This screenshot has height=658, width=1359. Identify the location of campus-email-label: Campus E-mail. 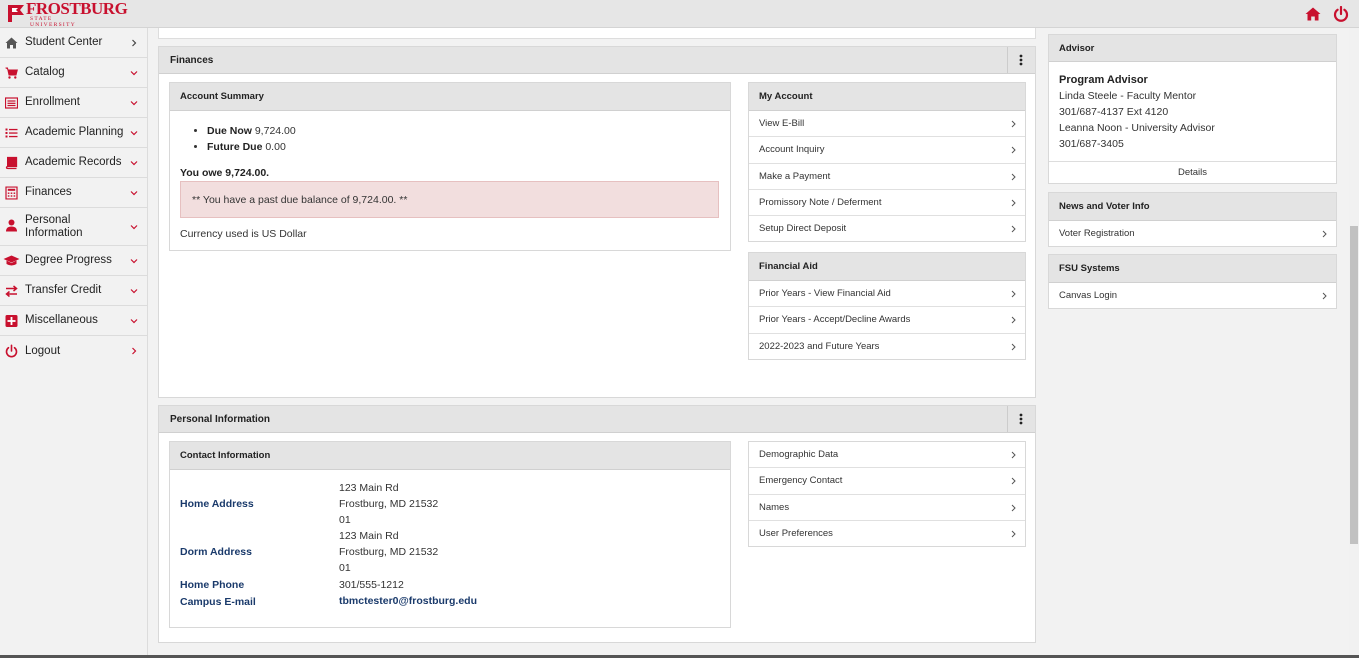
(218, 602).